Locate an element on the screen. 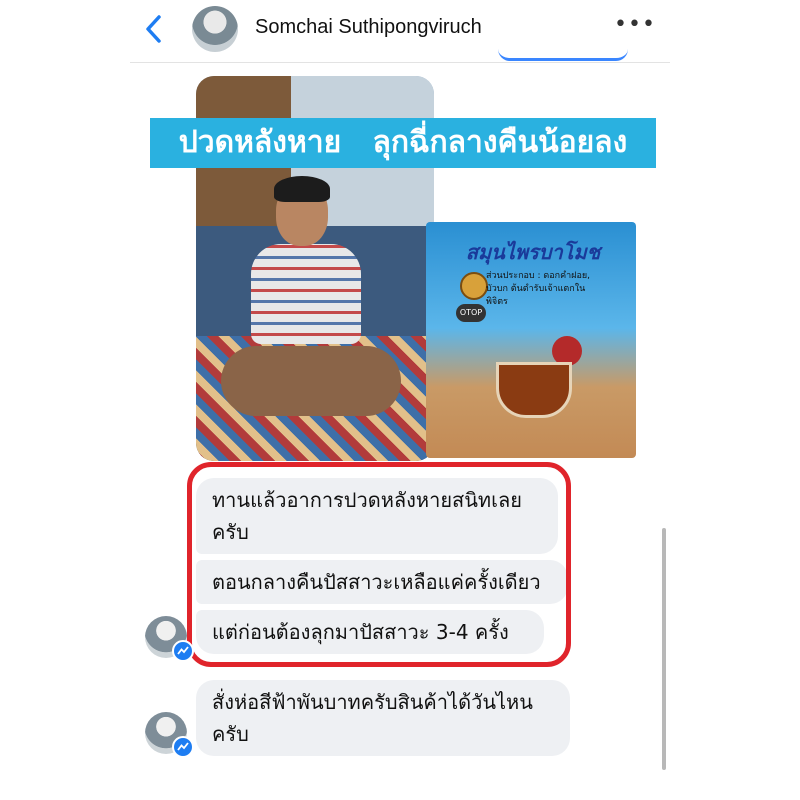 The width and height of the screenshot is (800, 800). conversation-header: Somchai Suthipongviruch ••• is located at coordinates (400, 31).